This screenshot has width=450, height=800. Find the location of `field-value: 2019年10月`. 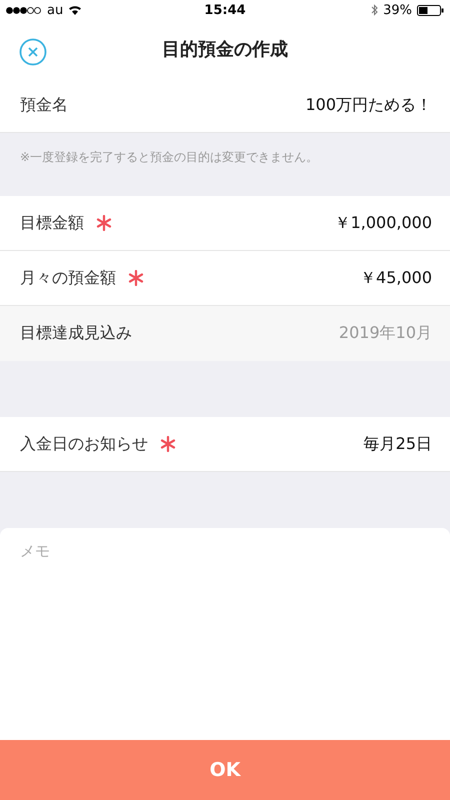

field-value: 2019年10月 is located at coordinates (385, 333).